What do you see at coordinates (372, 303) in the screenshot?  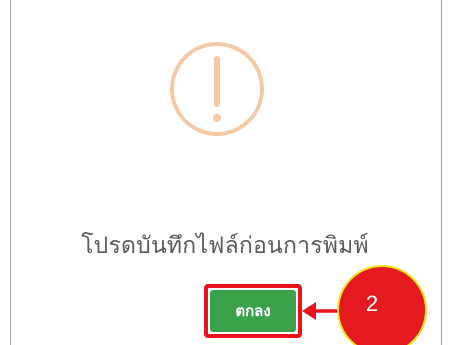 I see `step-number: 2` at bounding box center [372, 303].